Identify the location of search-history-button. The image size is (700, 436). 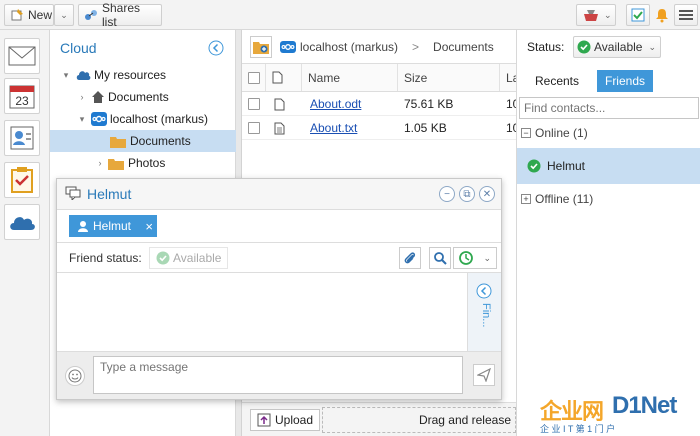
(440, 258).